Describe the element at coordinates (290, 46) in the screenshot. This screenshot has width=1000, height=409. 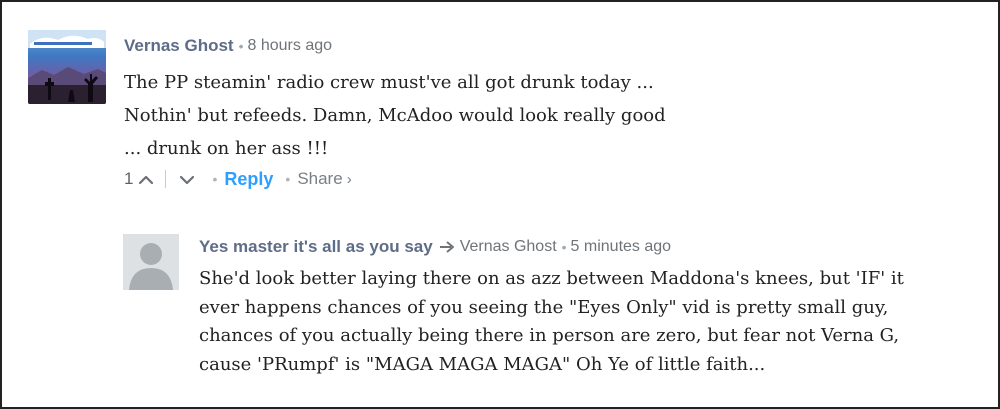
I see `comment-timestamp: 8 hours ago` at that location.